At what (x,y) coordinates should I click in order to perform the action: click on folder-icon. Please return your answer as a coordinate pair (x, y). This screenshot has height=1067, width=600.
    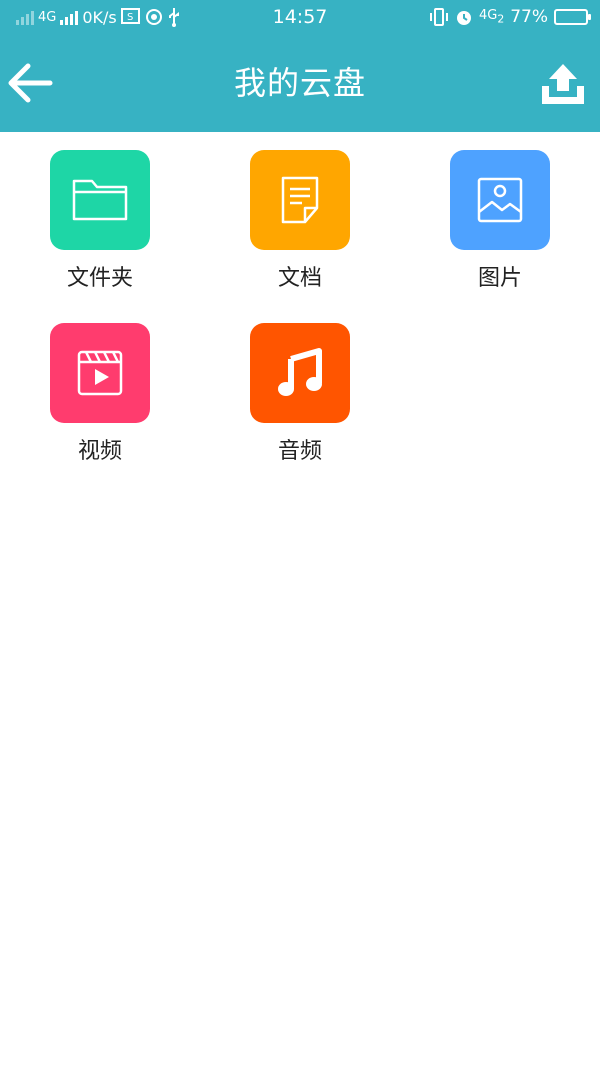
    Looking at the image, I should click on (100, 200).